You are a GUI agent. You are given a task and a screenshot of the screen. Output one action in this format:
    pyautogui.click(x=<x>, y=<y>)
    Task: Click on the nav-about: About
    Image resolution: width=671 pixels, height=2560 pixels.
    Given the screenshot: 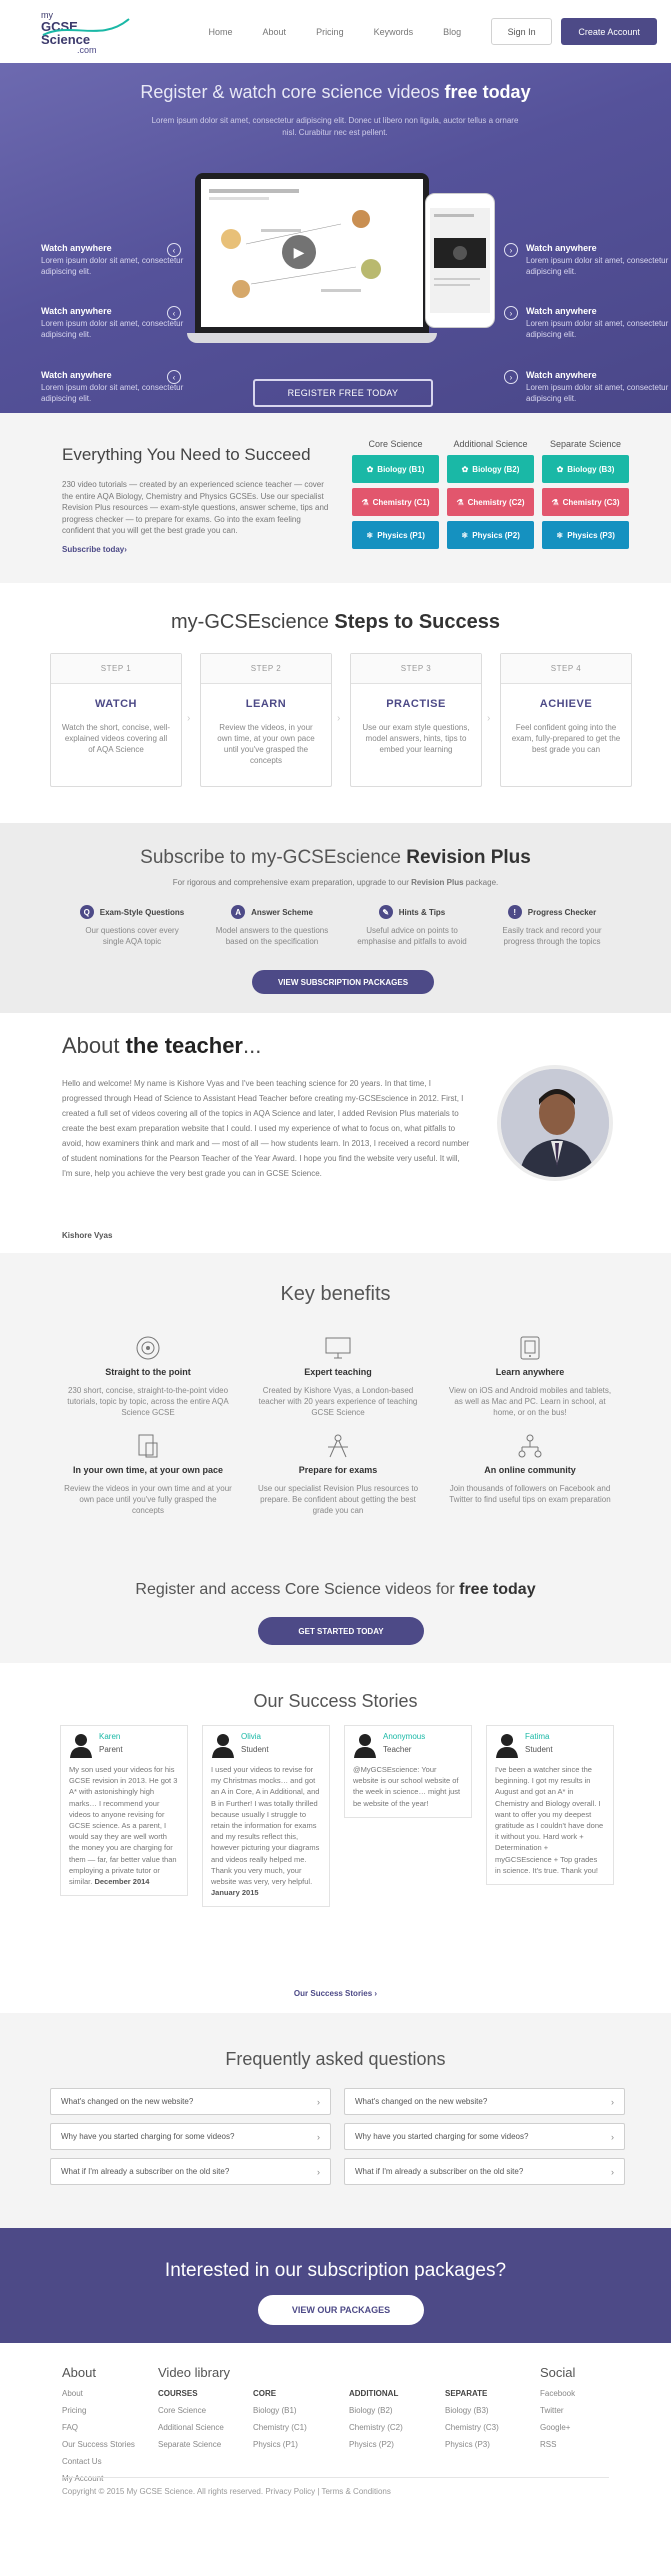 What is the action you would take?
    pyautogui.click(x=275, y=32)
    